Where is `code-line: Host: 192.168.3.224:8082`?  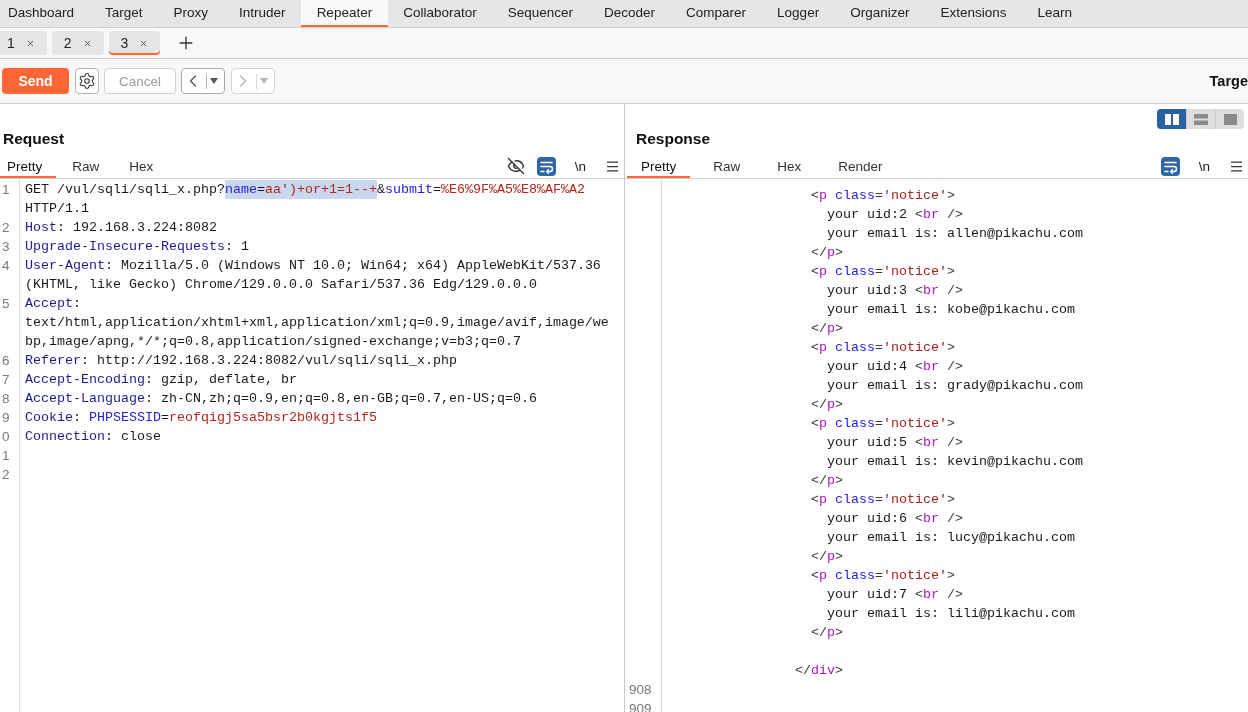
code-line: Host: 192.168.3.224:8082 is located at coordinates (121, 227).